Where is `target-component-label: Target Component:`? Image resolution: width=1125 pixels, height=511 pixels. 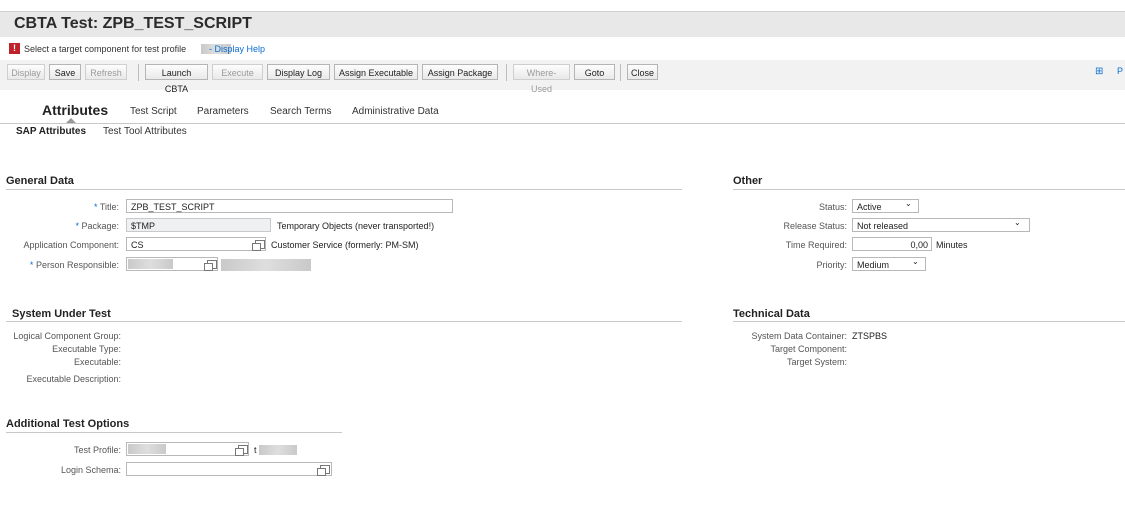 target-component-label: Target Component: is located at coordinates (808, 349).